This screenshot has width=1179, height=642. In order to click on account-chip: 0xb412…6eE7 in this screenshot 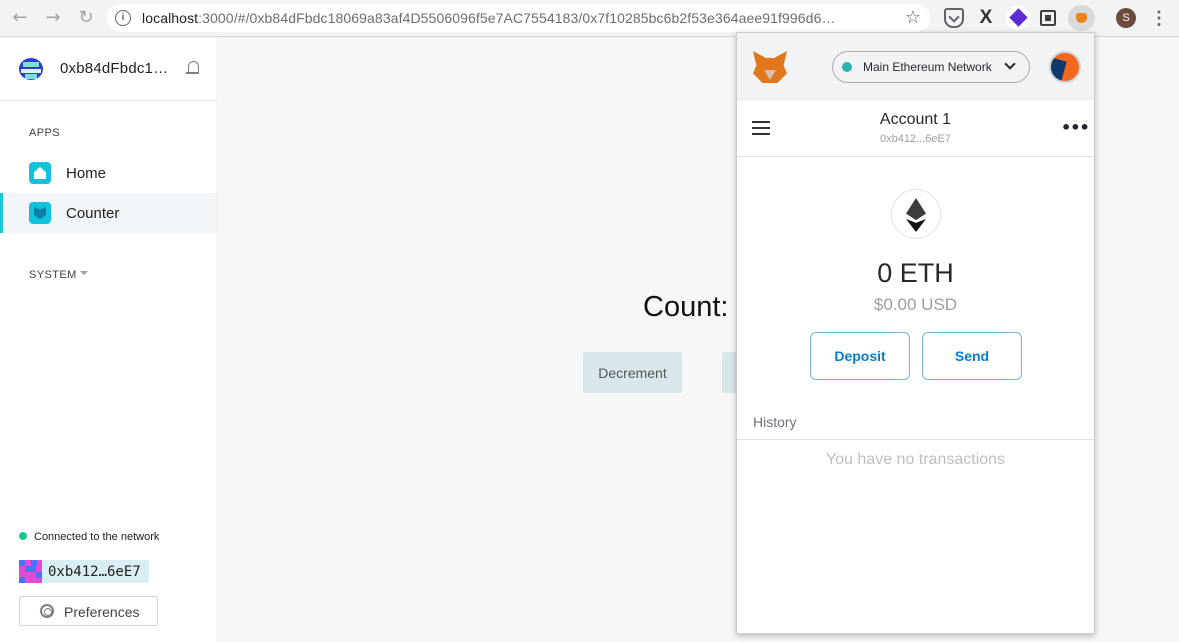, I will do `click(84, 571)`.